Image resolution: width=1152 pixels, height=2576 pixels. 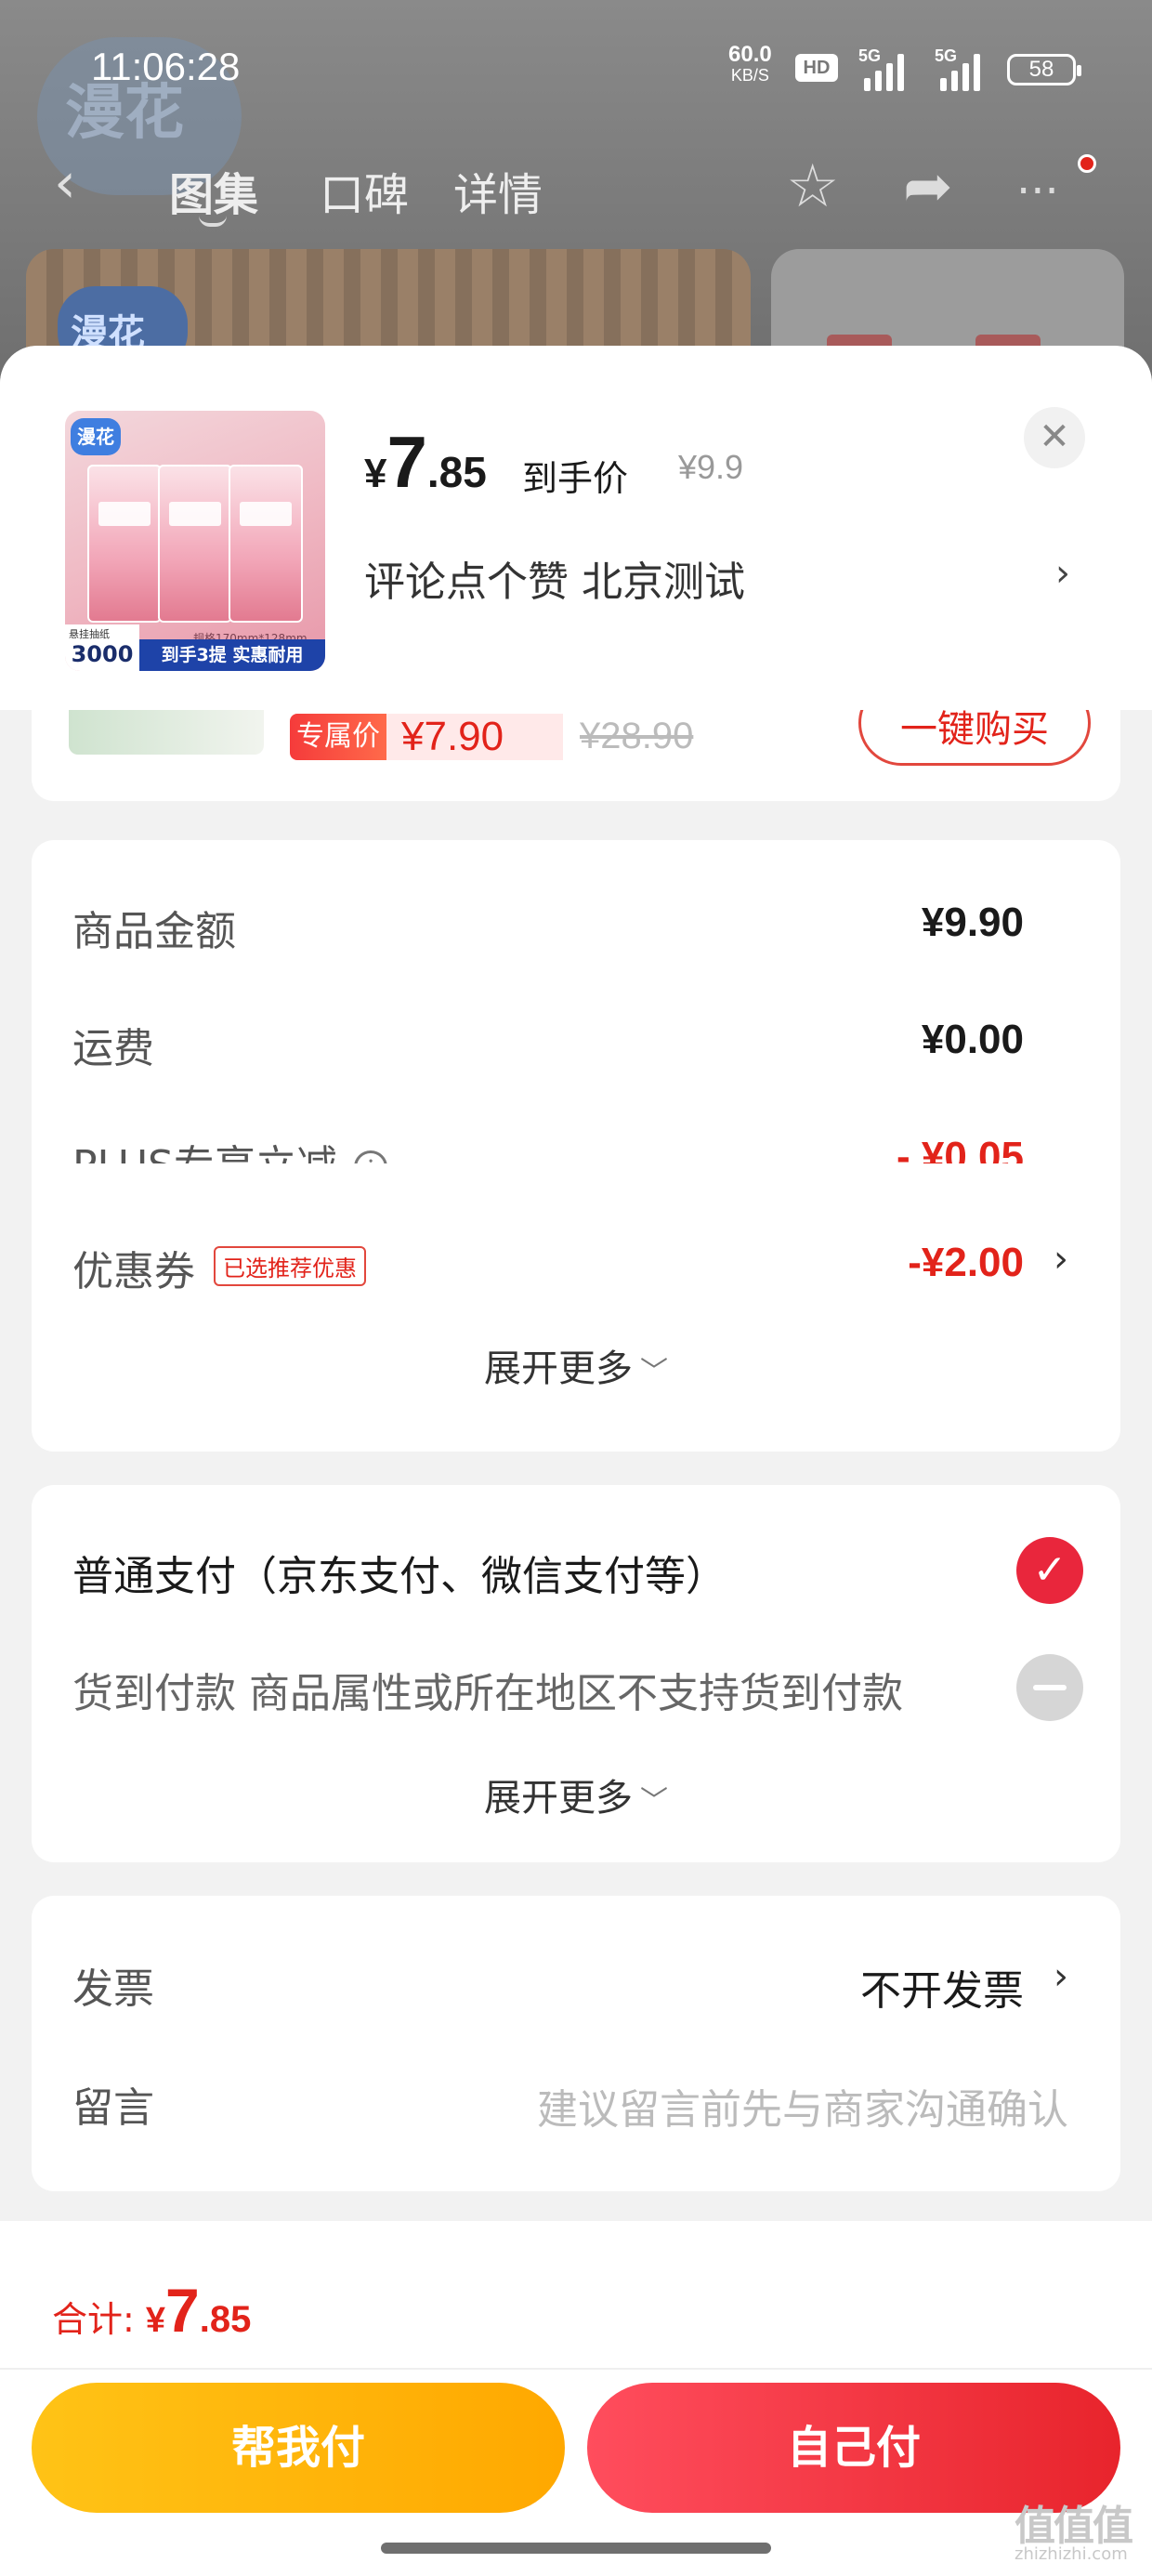 I want to click on radio-checked-icon: ✓, so click(x=1049, y=1570).